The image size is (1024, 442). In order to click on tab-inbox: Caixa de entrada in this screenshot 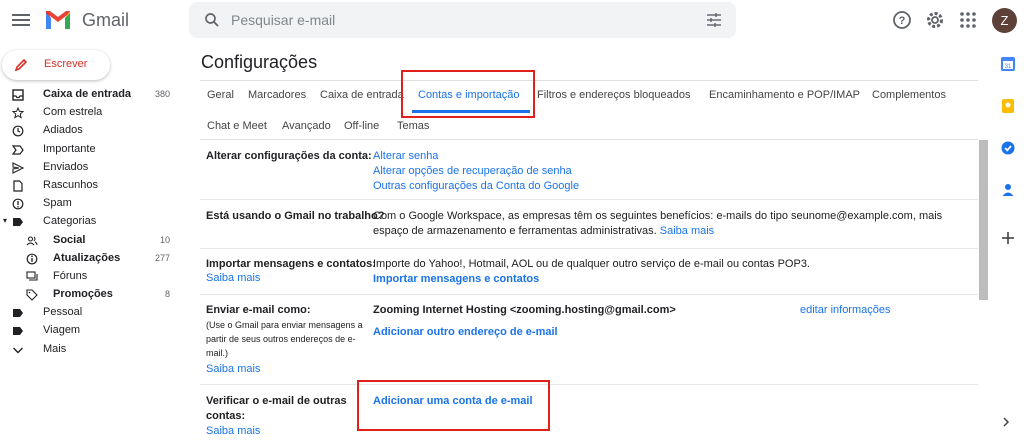, I will do `click(362, 95)`.